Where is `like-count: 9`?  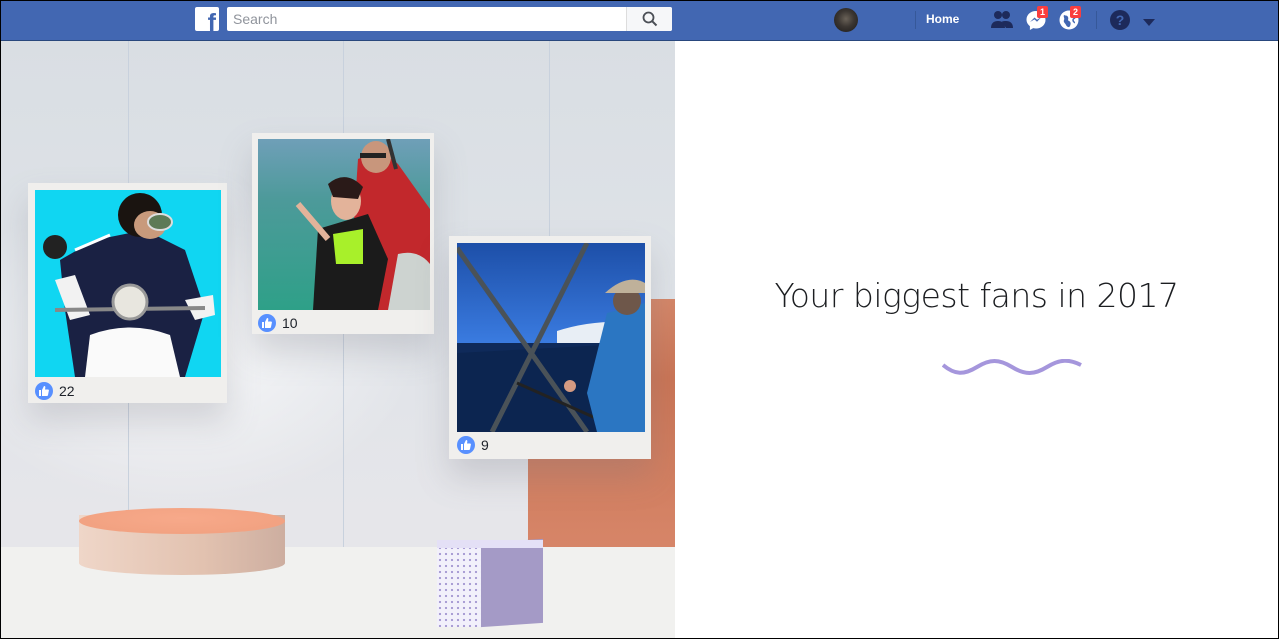 like-count: 9 is located at coordinates (473, 445).